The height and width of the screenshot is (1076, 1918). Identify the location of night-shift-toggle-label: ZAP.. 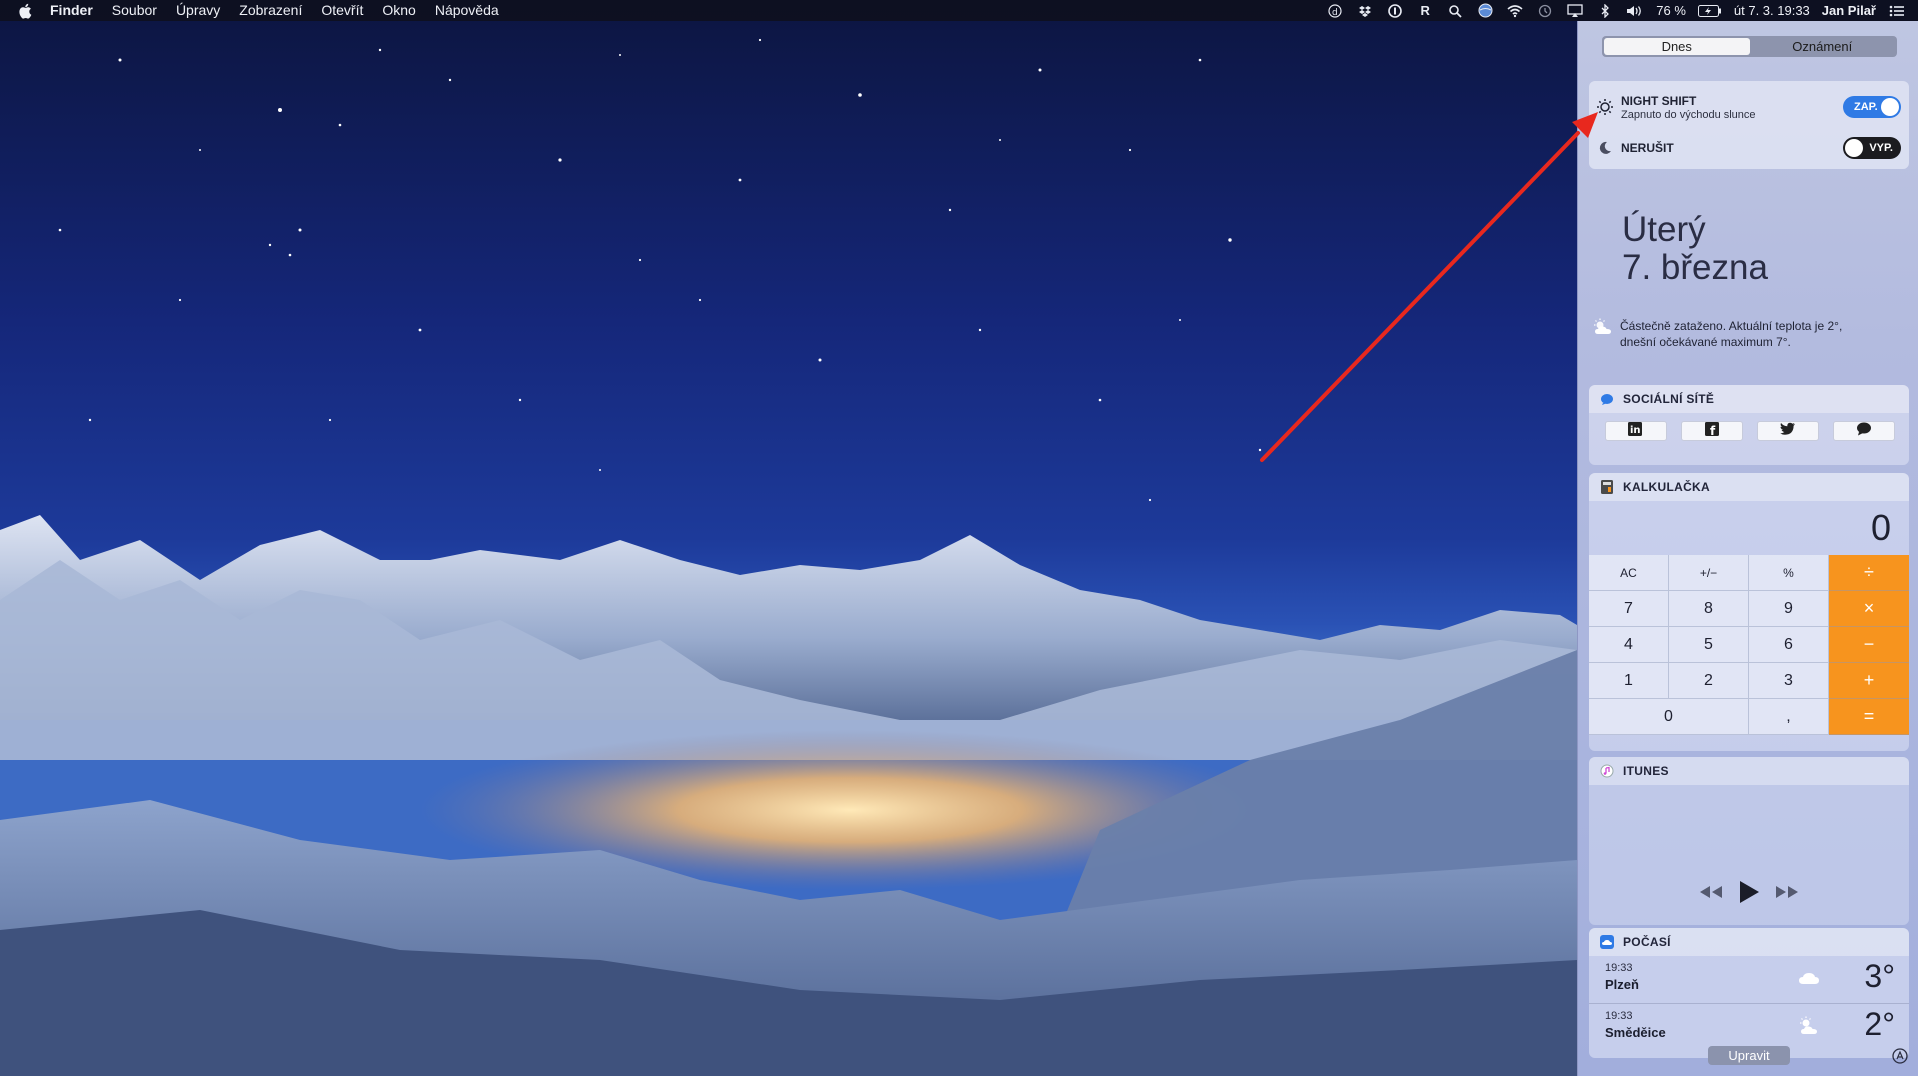
(1866, 107).